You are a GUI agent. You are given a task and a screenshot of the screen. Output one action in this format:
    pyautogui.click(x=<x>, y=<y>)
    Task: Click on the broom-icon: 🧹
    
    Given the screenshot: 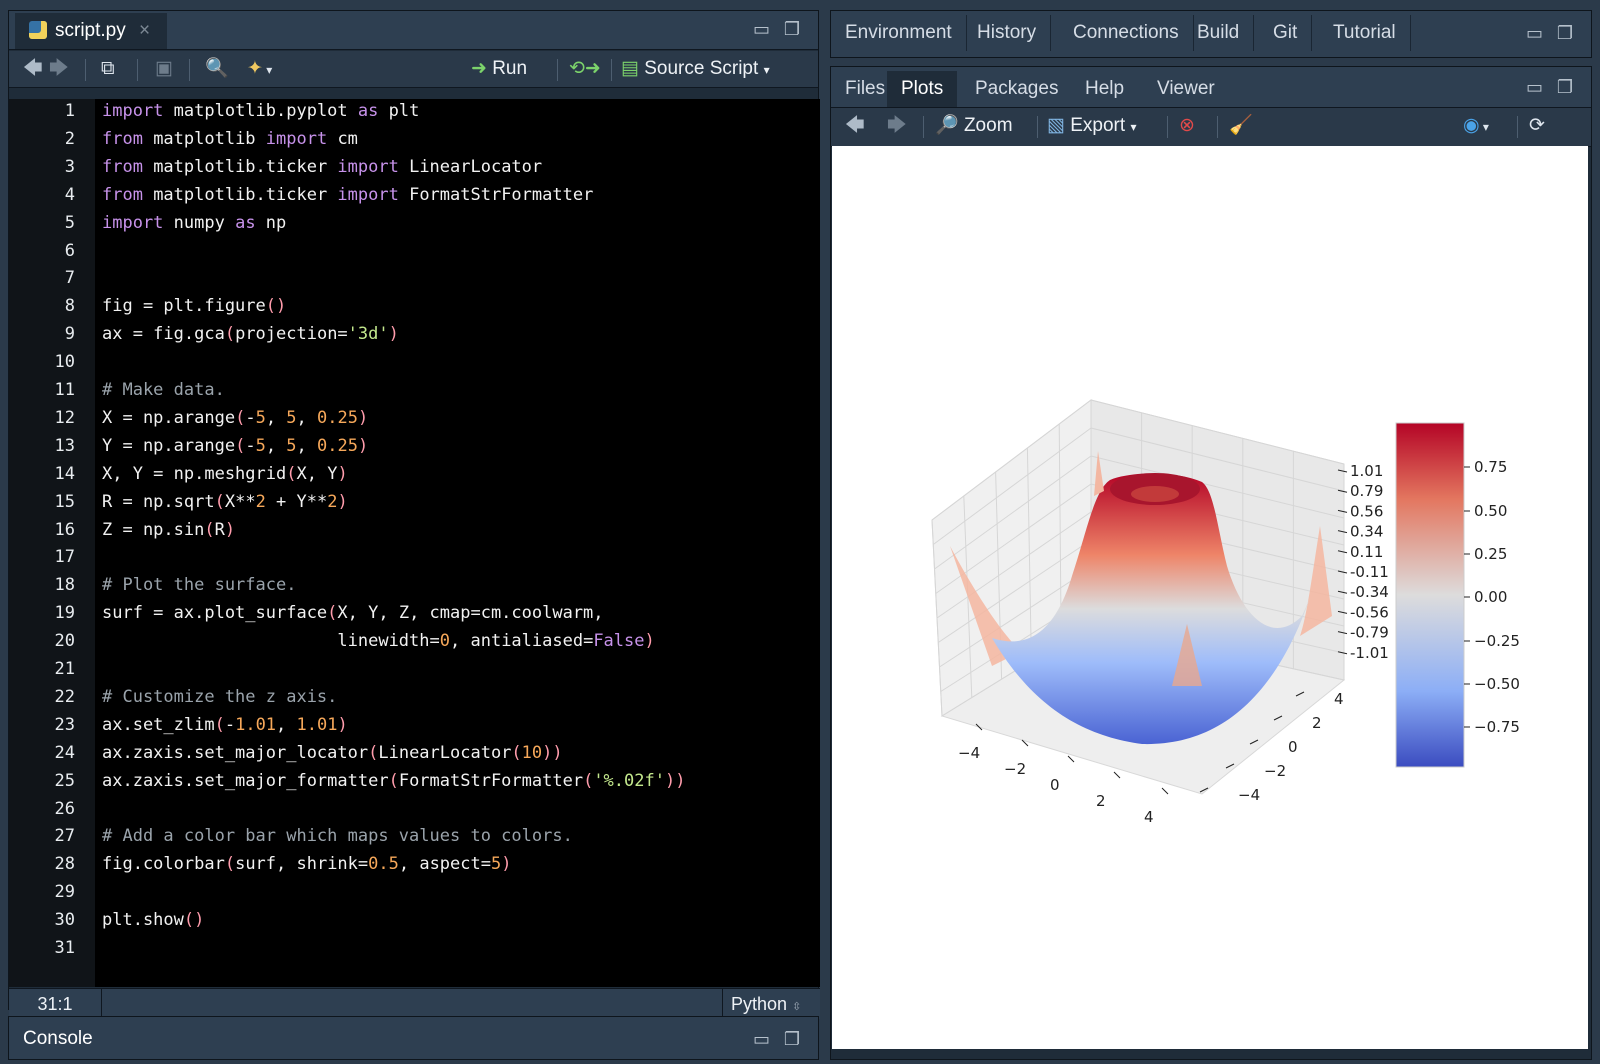 What is the action you would take?
    pyautogui.click(x=1241, y=126)
    